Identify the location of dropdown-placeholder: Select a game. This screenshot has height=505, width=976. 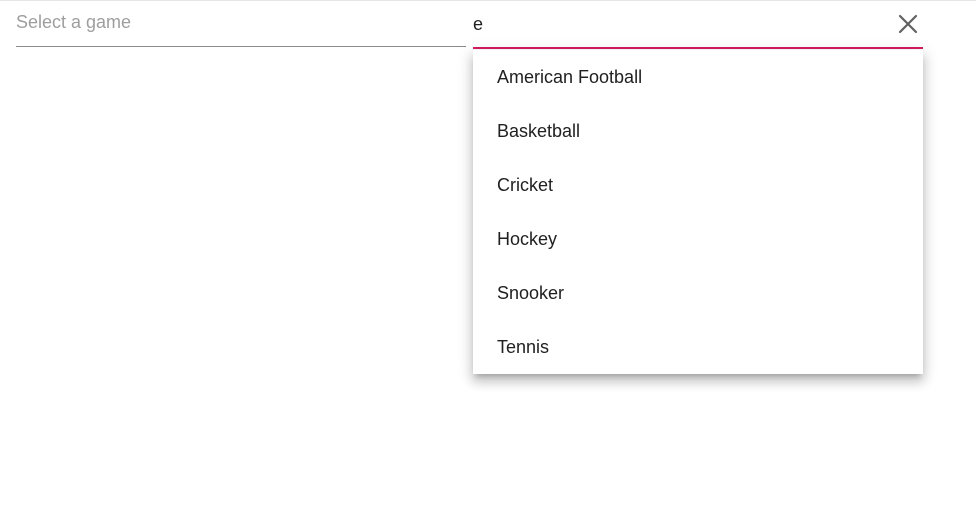
(74, 22).